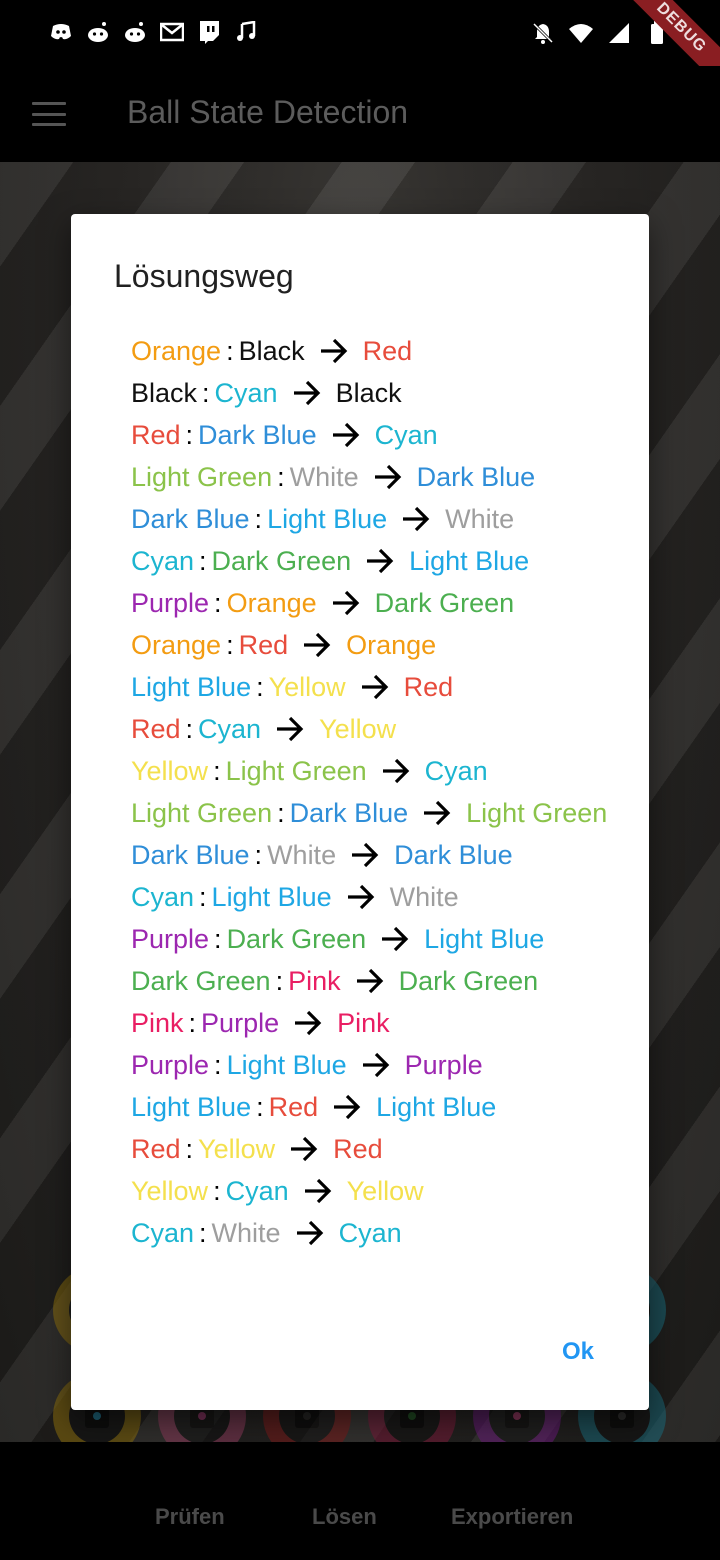 The height and width of the screenshot is (1560, 720). I want to click on step-ball-color: Orange, so click(271, 602).